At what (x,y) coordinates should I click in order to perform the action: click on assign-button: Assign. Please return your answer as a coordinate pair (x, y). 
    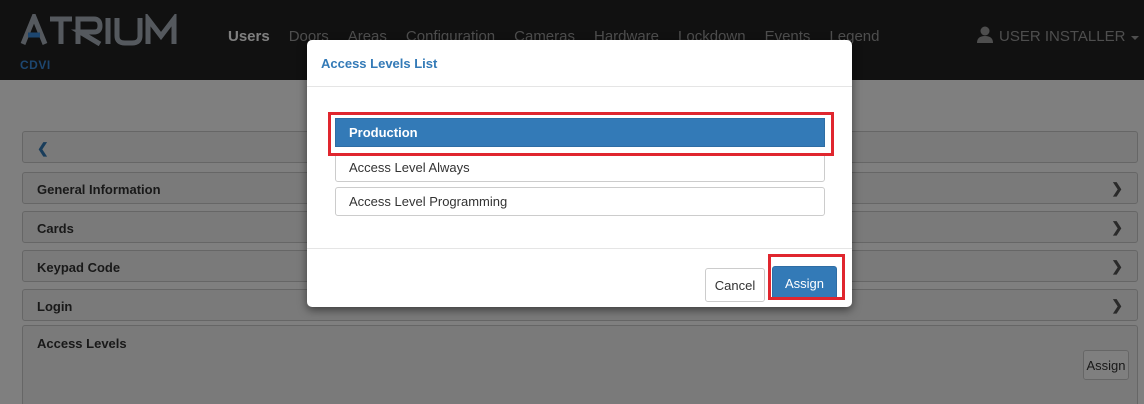
    Looking at the image, I should click on (804, 283).